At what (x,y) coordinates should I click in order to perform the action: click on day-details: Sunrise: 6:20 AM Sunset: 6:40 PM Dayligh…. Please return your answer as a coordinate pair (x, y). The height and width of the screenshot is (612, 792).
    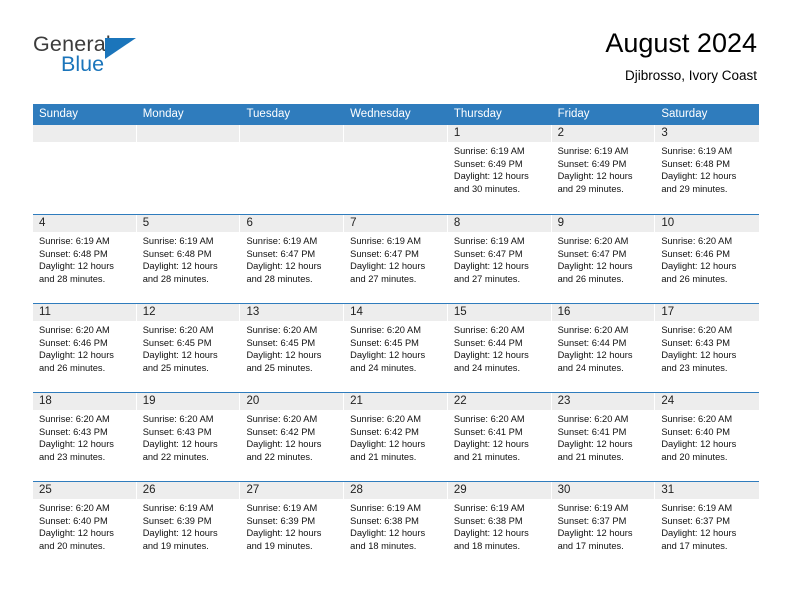
    Looking at the image, I should click on (707, 436).